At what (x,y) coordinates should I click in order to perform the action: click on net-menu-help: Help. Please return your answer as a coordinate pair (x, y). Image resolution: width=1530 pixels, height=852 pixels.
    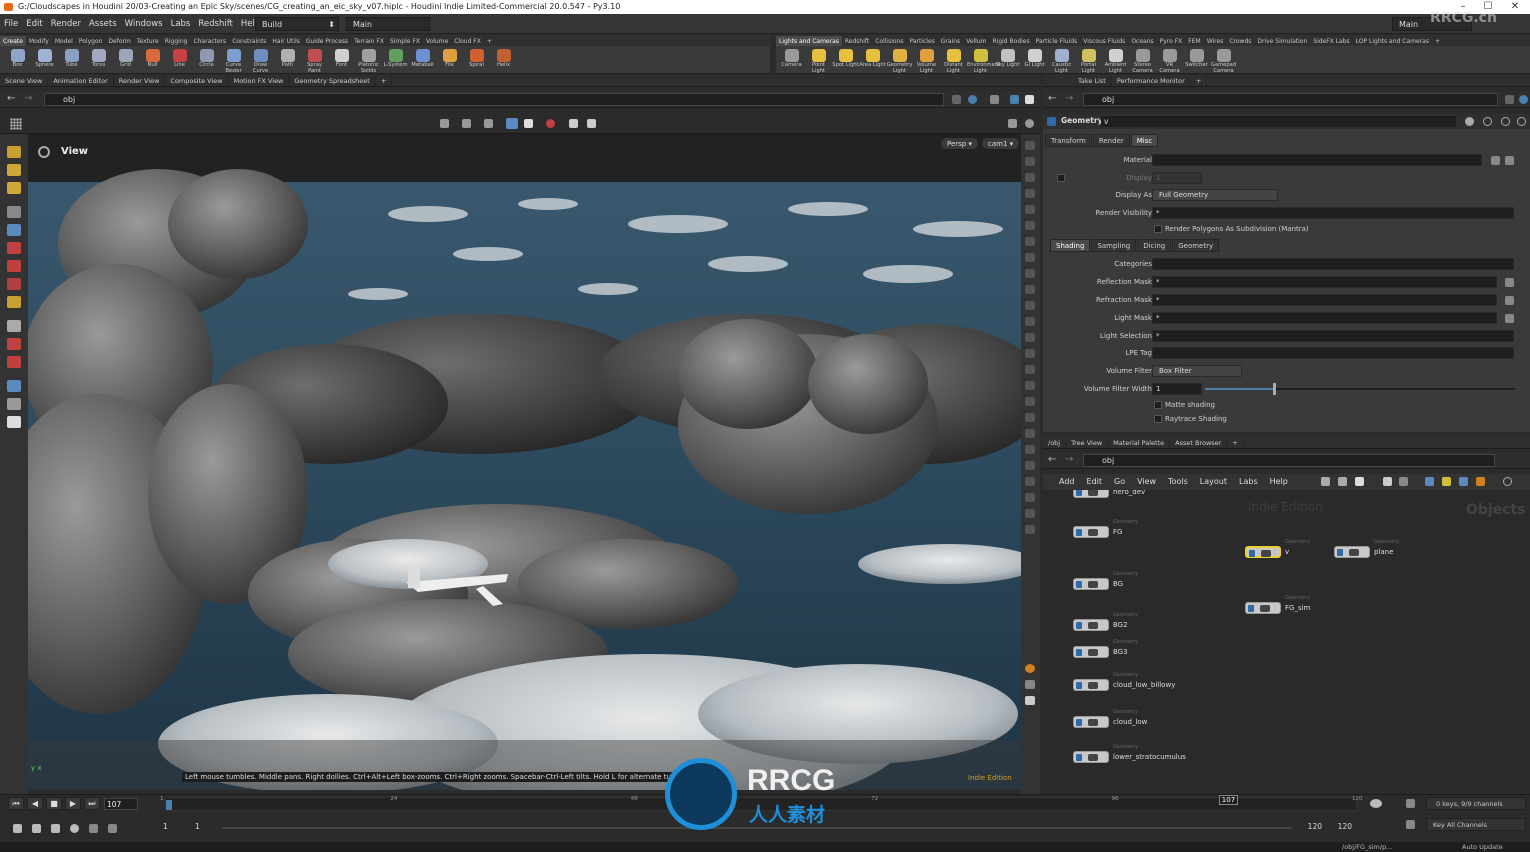
    Looking at the image, I should click on (1279, 482).